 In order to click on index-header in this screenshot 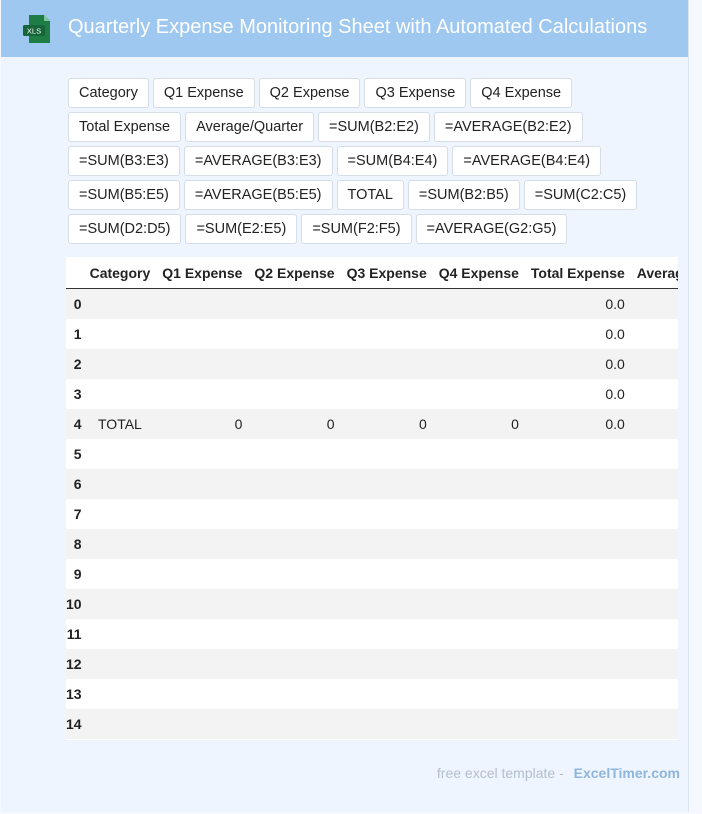, I will do `click(75, 273)`.